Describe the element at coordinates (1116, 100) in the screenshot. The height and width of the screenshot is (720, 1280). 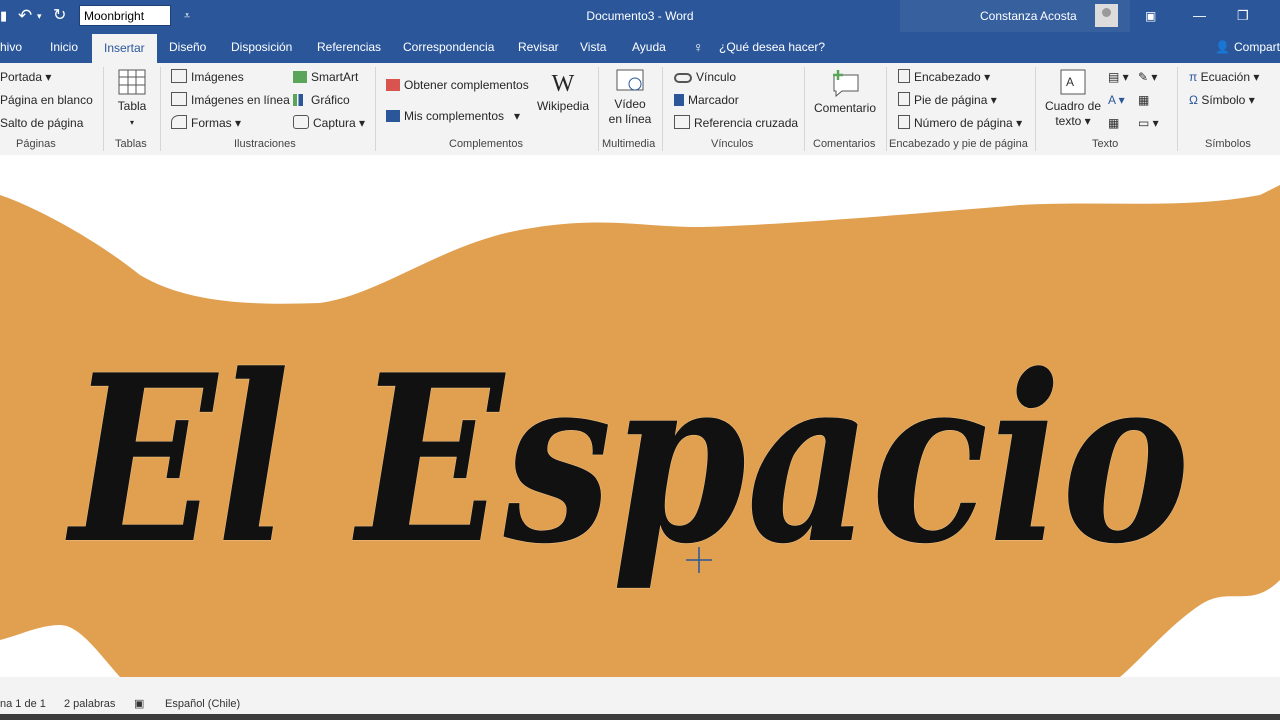
I see `wordart-icon: A ▾` at that location.